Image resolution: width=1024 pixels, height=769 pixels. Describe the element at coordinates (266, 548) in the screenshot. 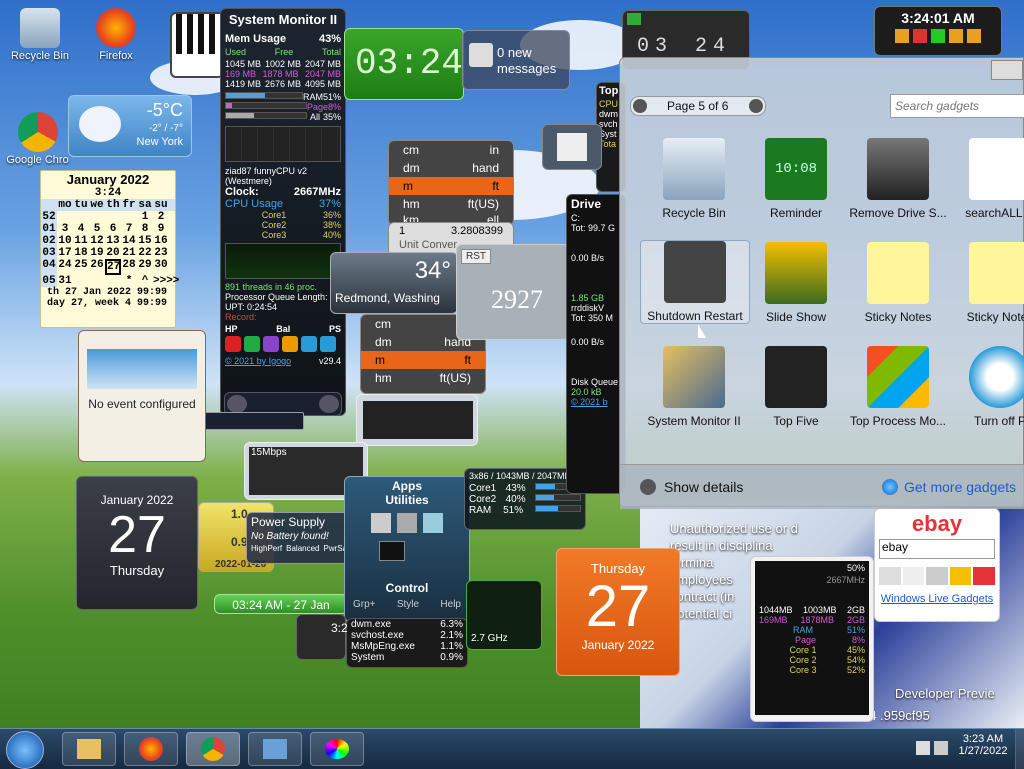

I see `power-mode: HighPerf` at that location.